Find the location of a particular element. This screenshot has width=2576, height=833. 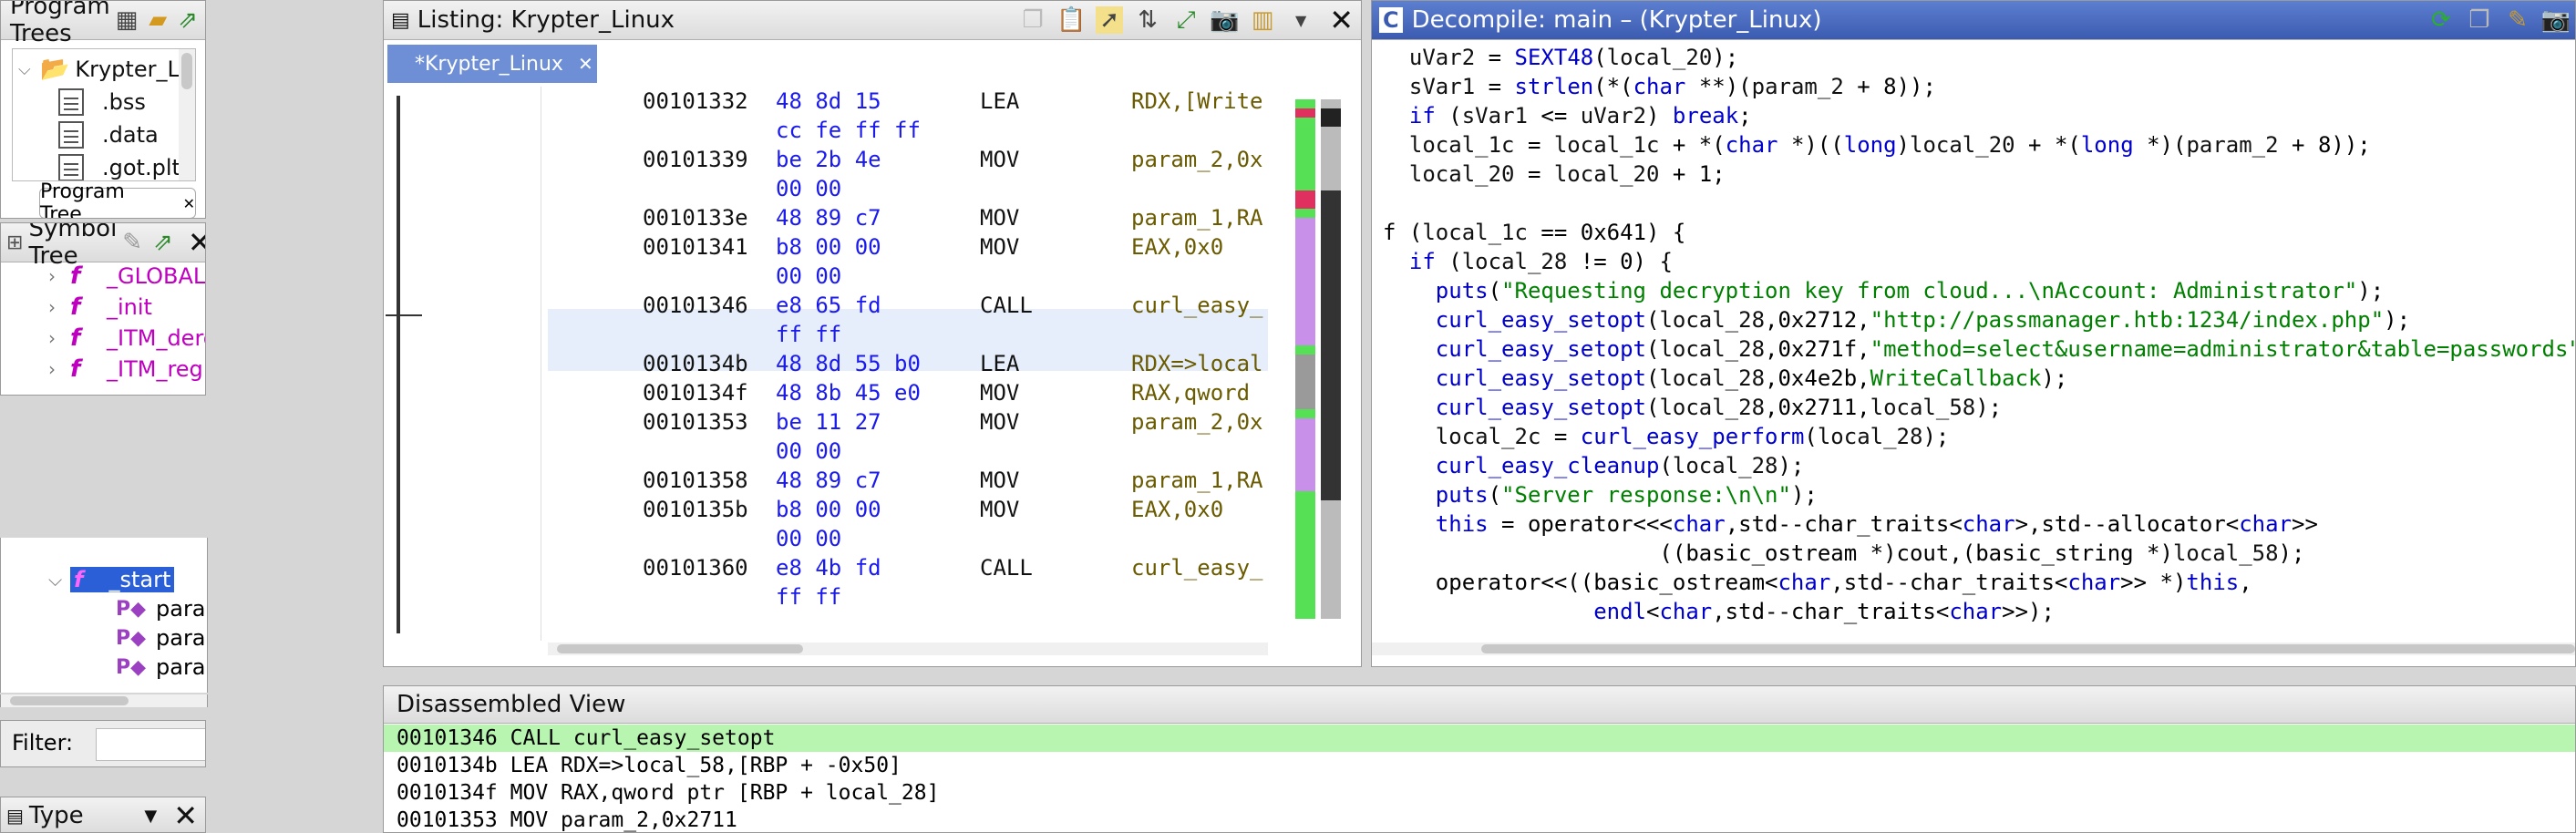

listing-addr: 00101360 is located at coordinates (695, 568).